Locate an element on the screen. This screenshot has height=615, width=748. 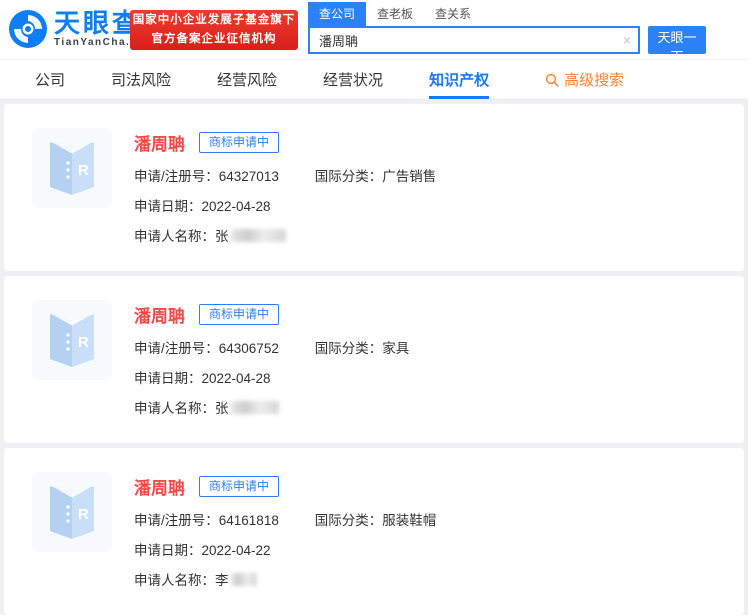
applicant-value: 李 is located at coordinates (222, 580).